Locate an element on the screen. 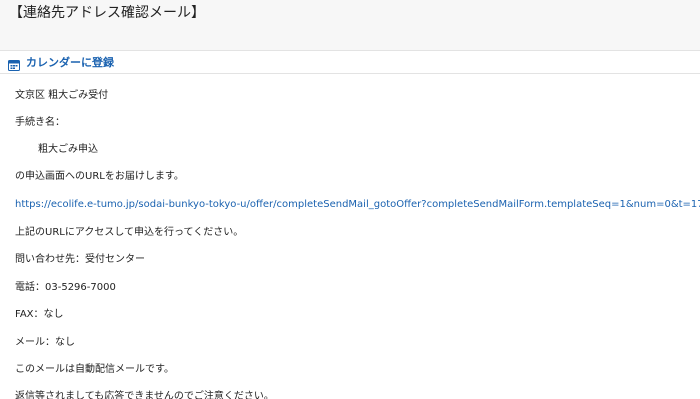 The width and height of the screenshot is (700, 399). email-subject: 【連絡先アドレス確認メール】 is located at coordinates (107, 13).